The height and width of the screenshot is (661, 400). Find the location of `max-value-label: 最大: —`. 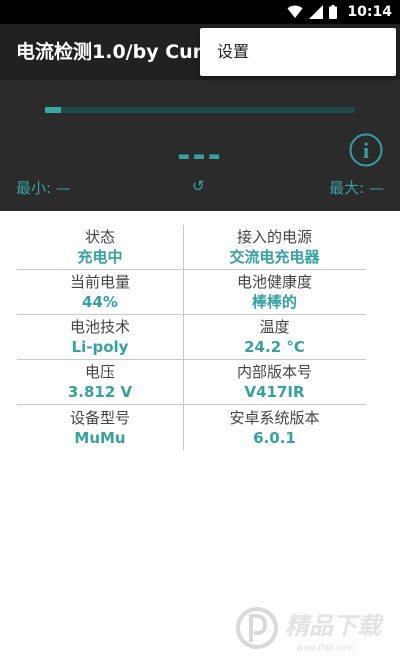

max-value-label: 最大: — is located at coordinates (356, 188).